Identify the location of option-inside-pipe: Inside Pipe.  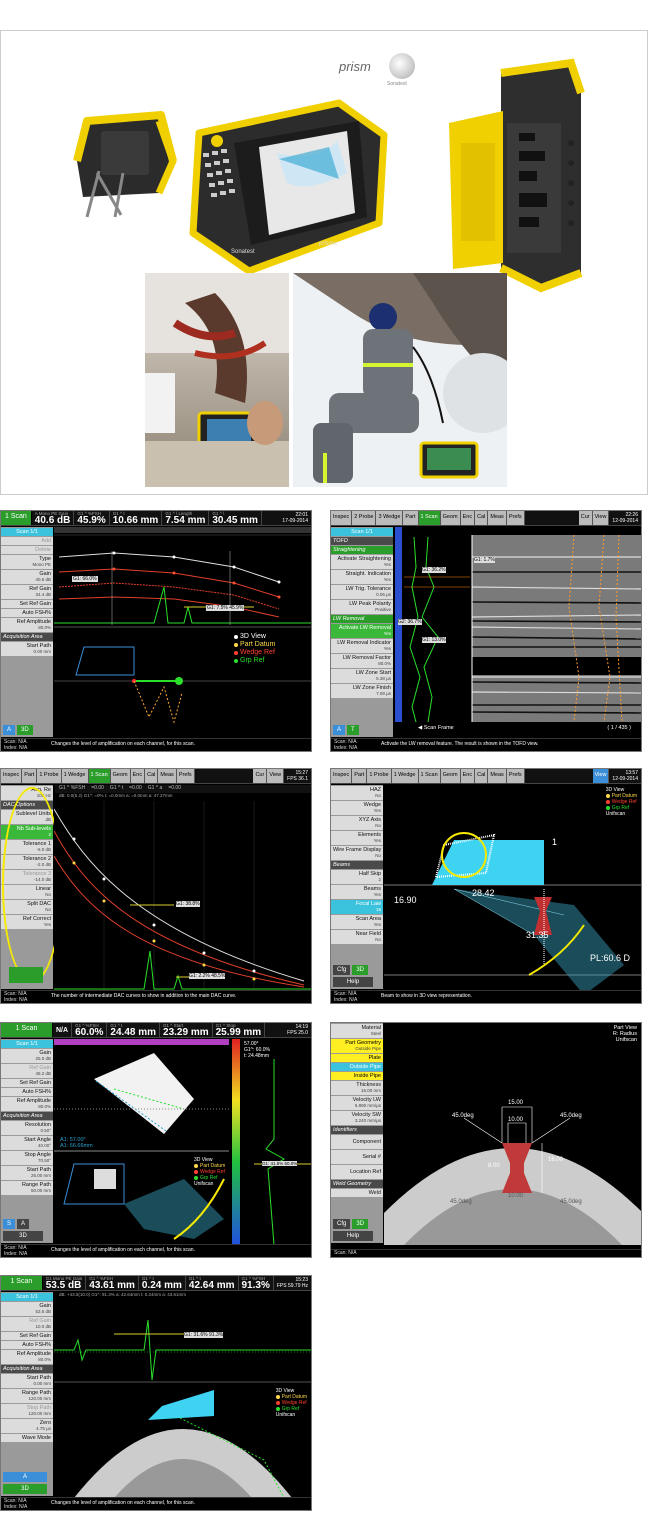
(357, 1076).